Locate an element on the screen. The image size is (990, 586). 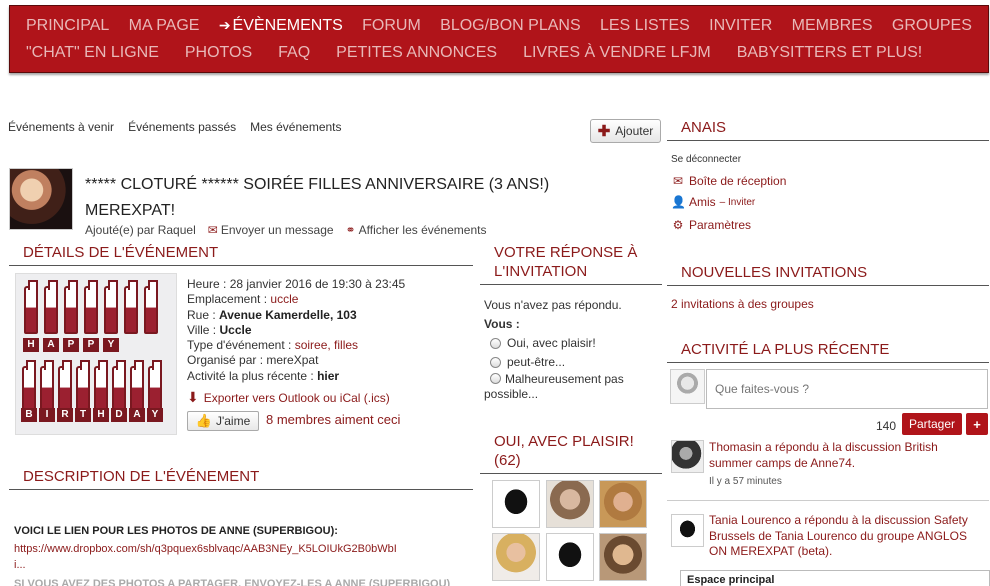
share-button: Partager is located at coordinates (932, 424).